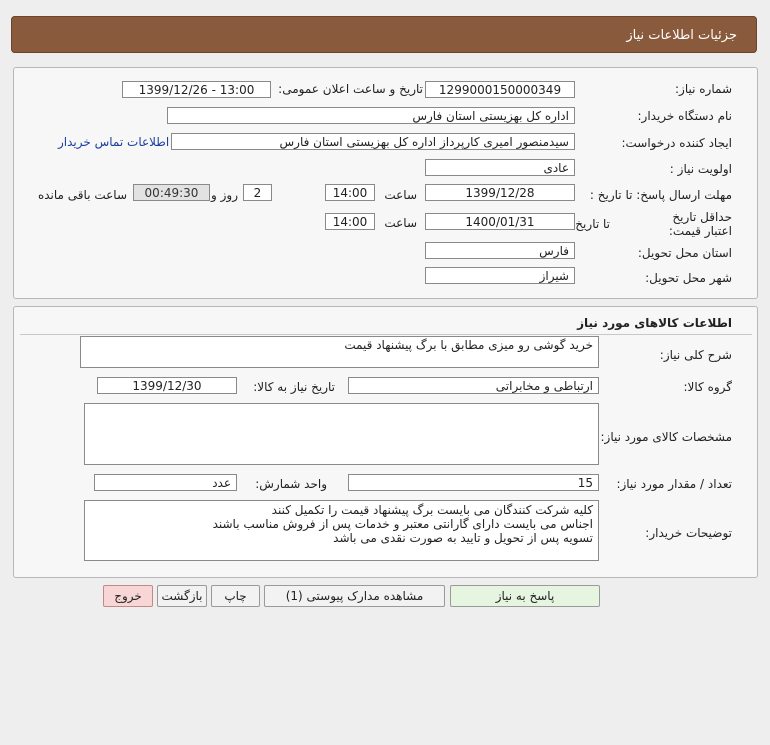  Describe the element at coordinates (525, 596) in the screenshot. I see `reply-button: پاسخ به نیاز` at that location.